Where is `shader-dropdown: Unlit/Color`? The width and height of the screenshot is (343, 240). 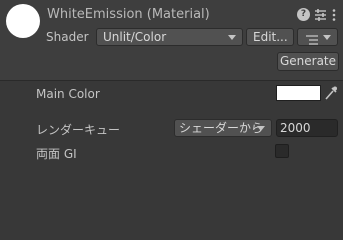
shader-dropdown: Unlit/Color is located at coordinates (169, 37).